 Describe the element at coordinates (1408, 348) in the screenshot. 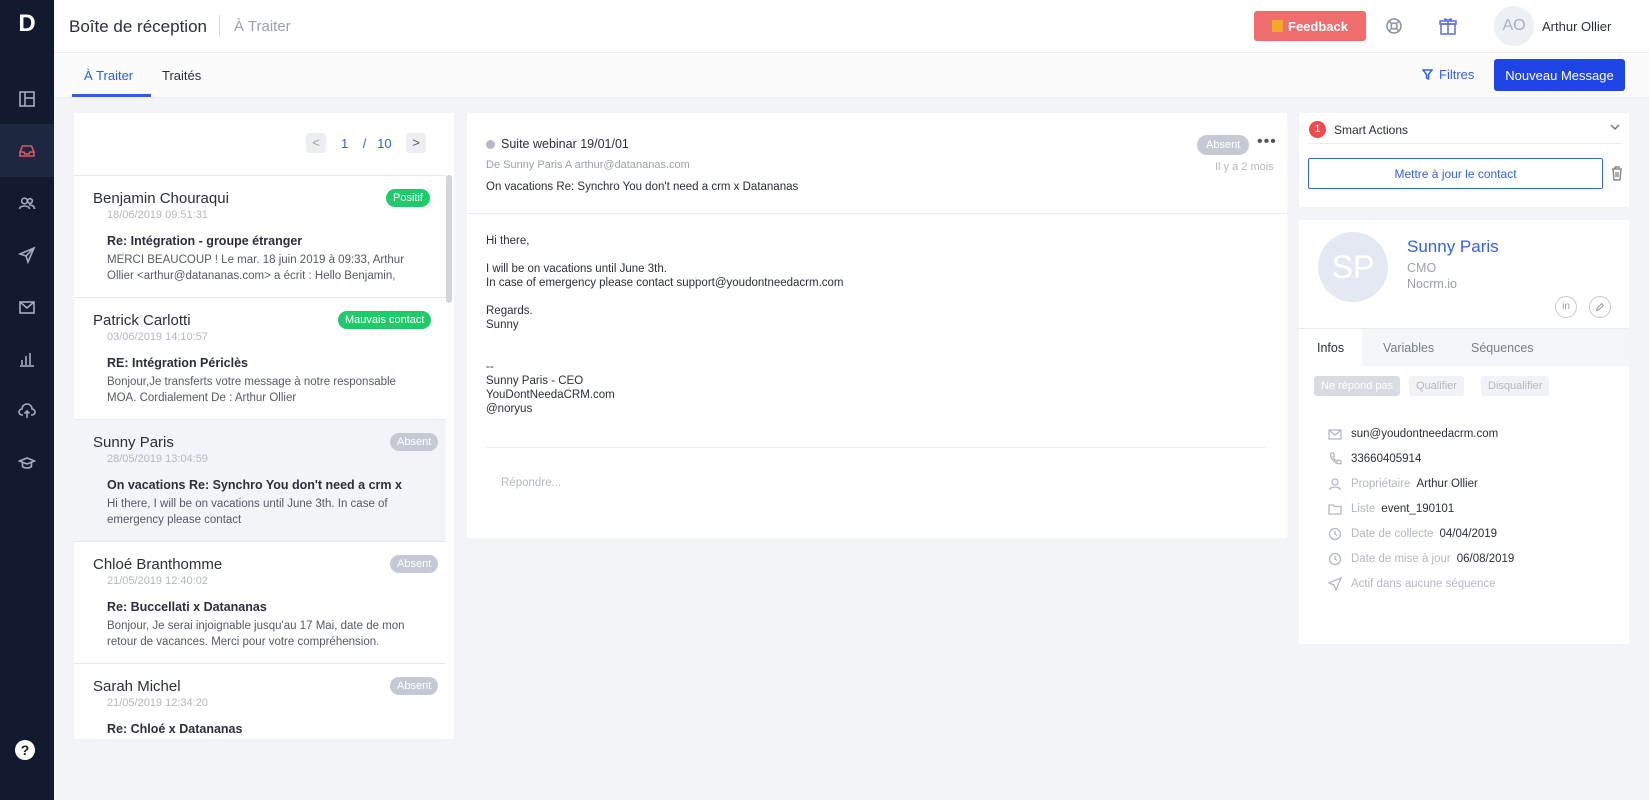

I see `tab-variables: Variables` at that location.